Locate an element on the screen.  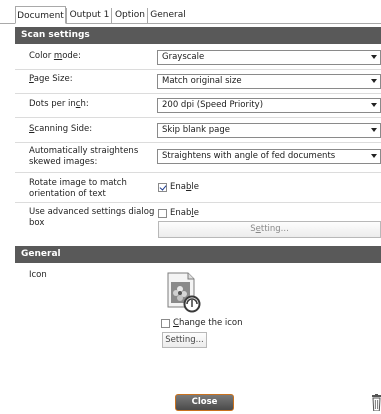
scanning-side-label: Scanning Side: is located at coordinates (61, 129).